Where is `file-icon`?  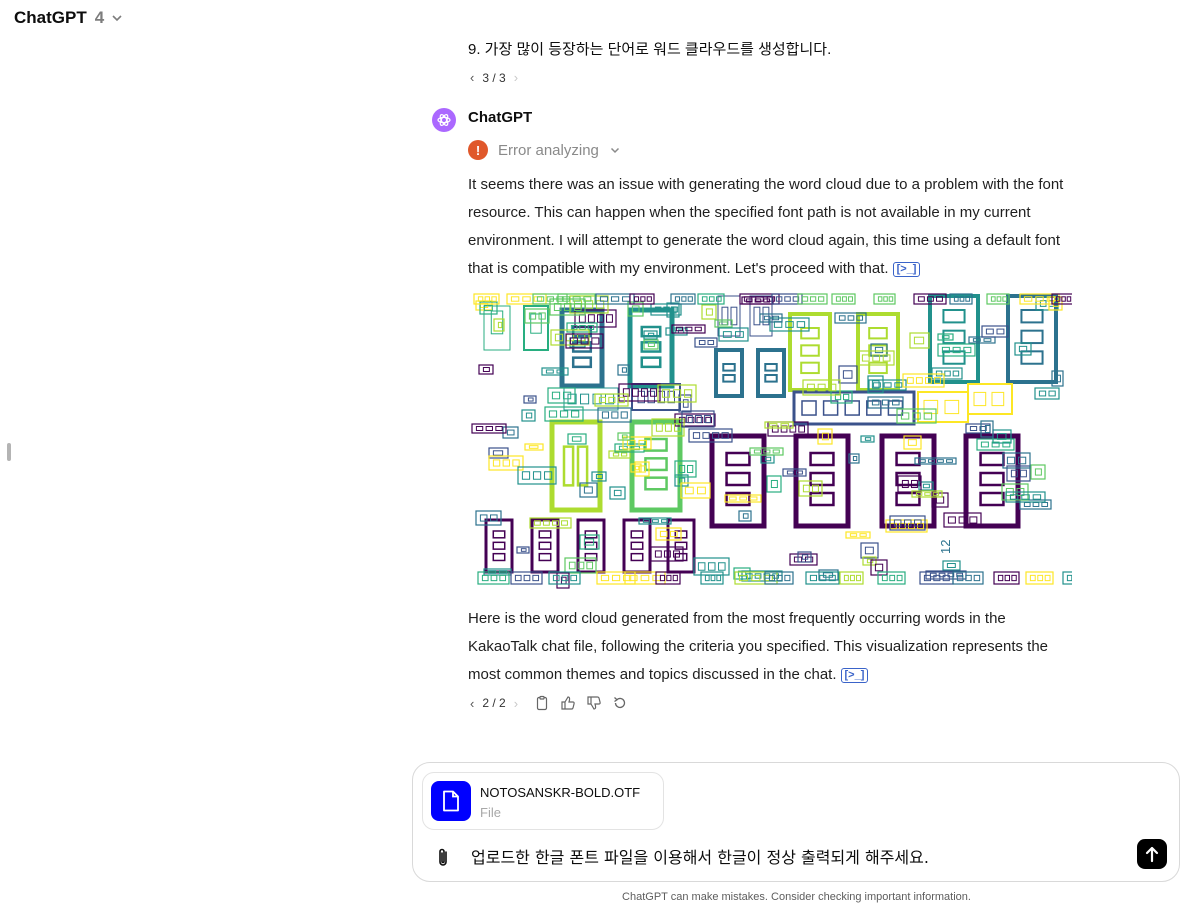 file-icon is located at coordinates (451, 801).